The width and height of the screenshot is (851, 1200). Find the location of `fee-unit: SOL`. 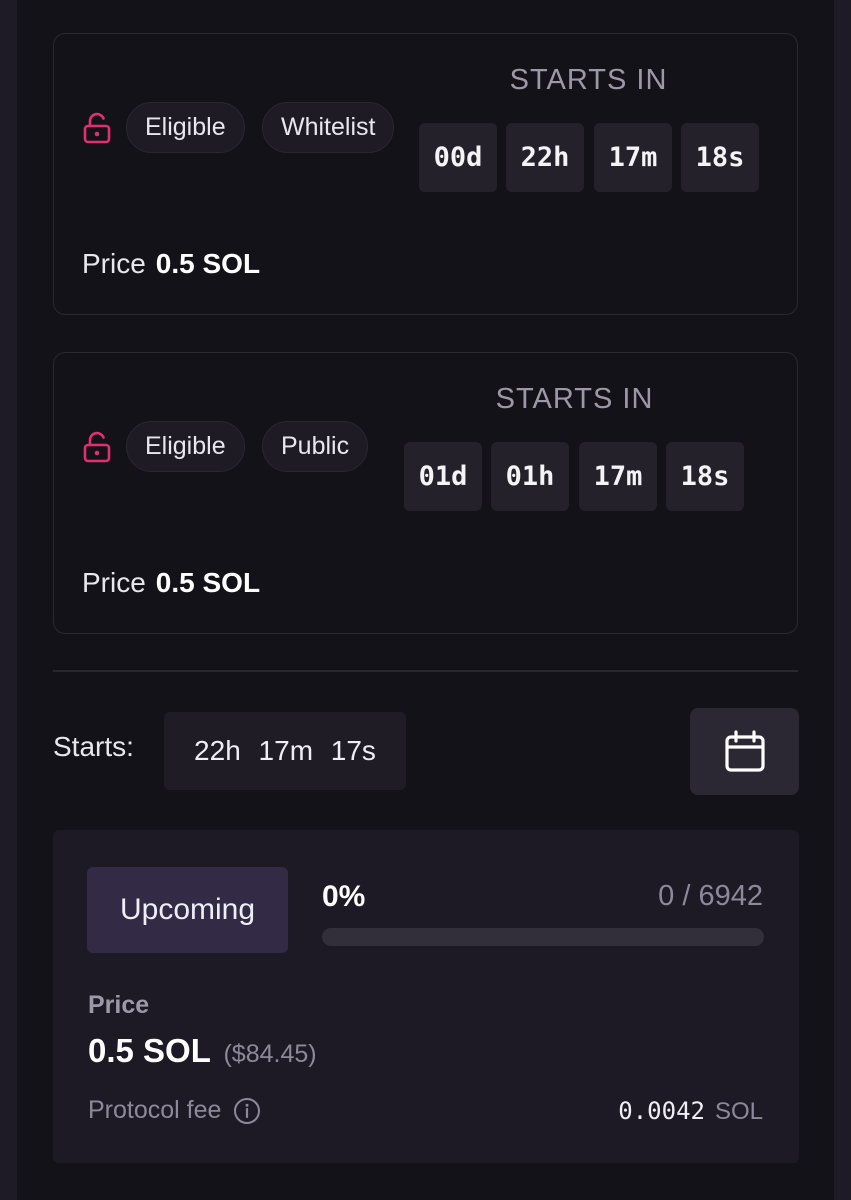

fee-unit: SOL is located at coordinates (738, 1111).